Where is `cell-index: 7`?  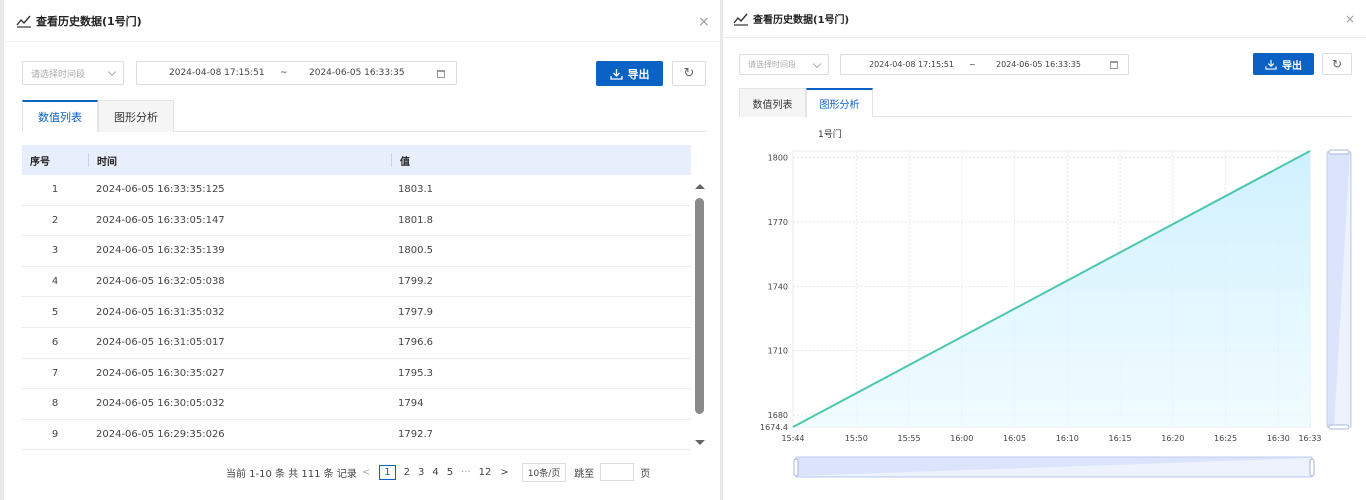 cell-index: 7 is located at coordinates (55, 373).